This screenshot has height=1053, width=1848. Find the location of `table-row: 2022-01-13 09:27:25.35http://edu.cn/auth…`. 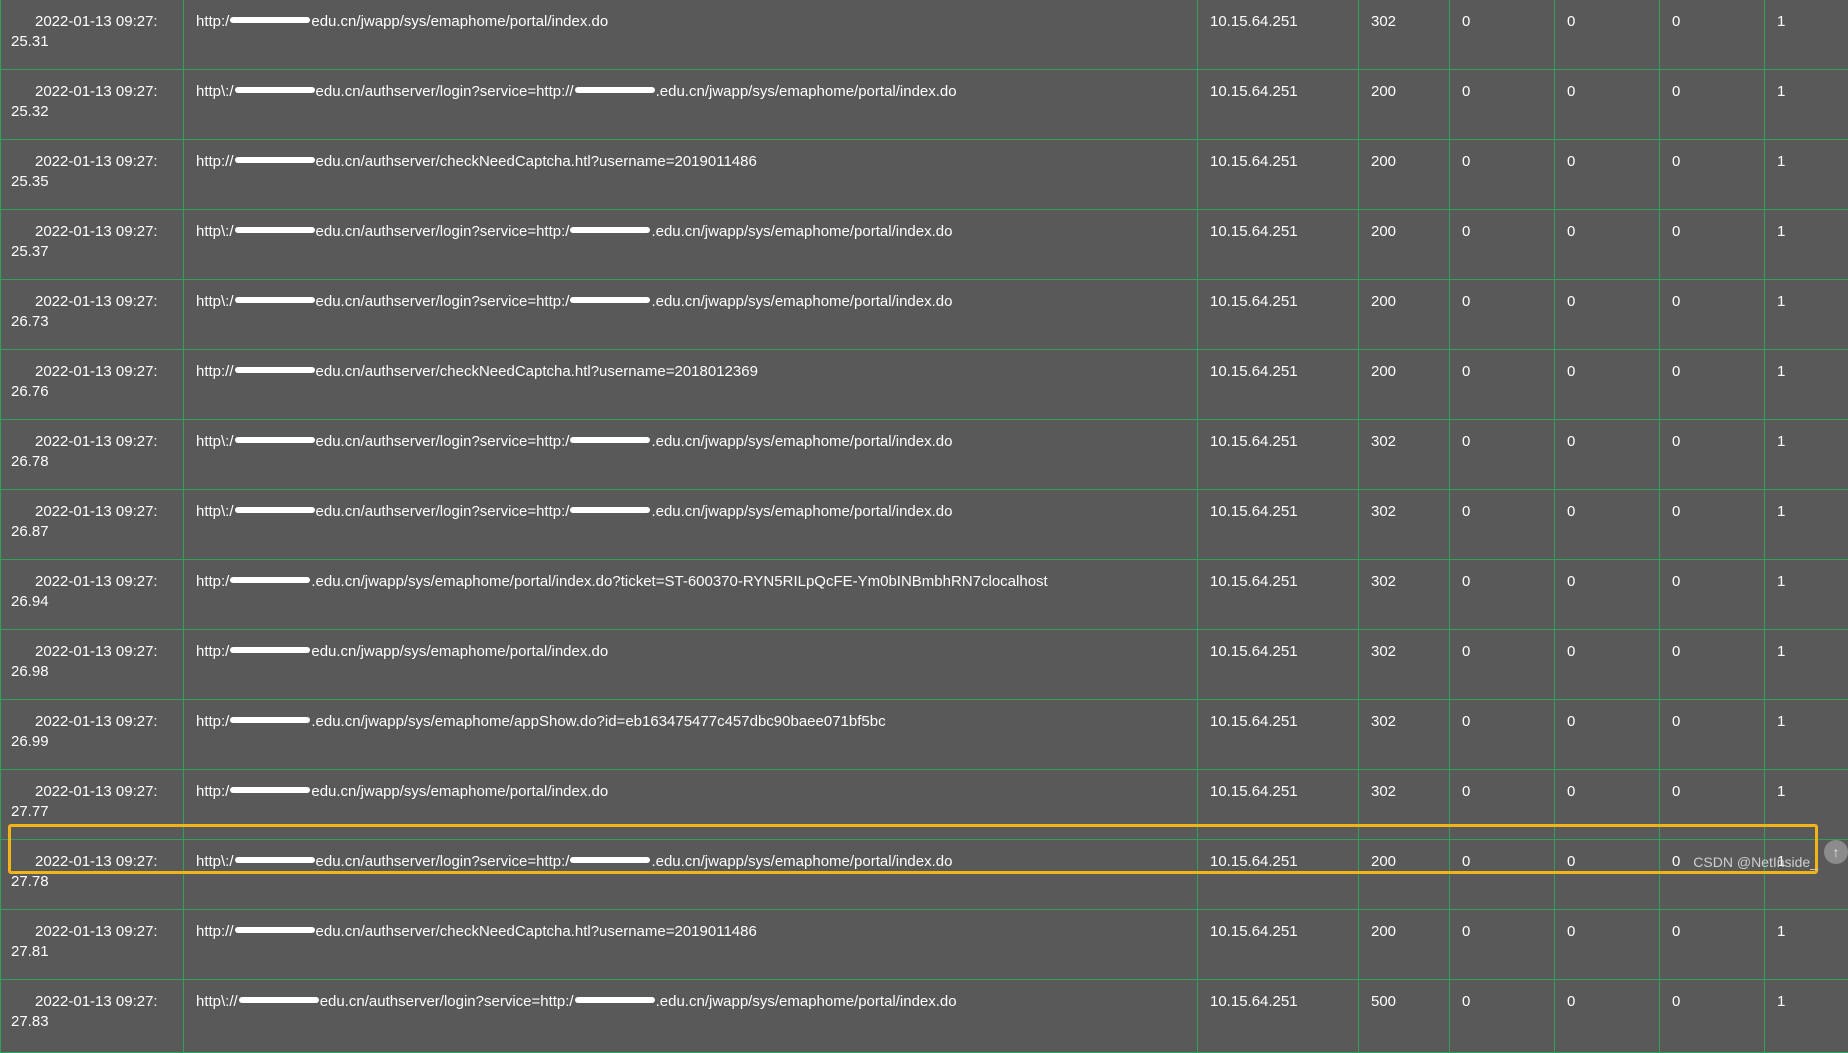

table-row: 2022-01-13 09:27:25.35http://edu.cn/auth… is located at coordinates (924, 175).